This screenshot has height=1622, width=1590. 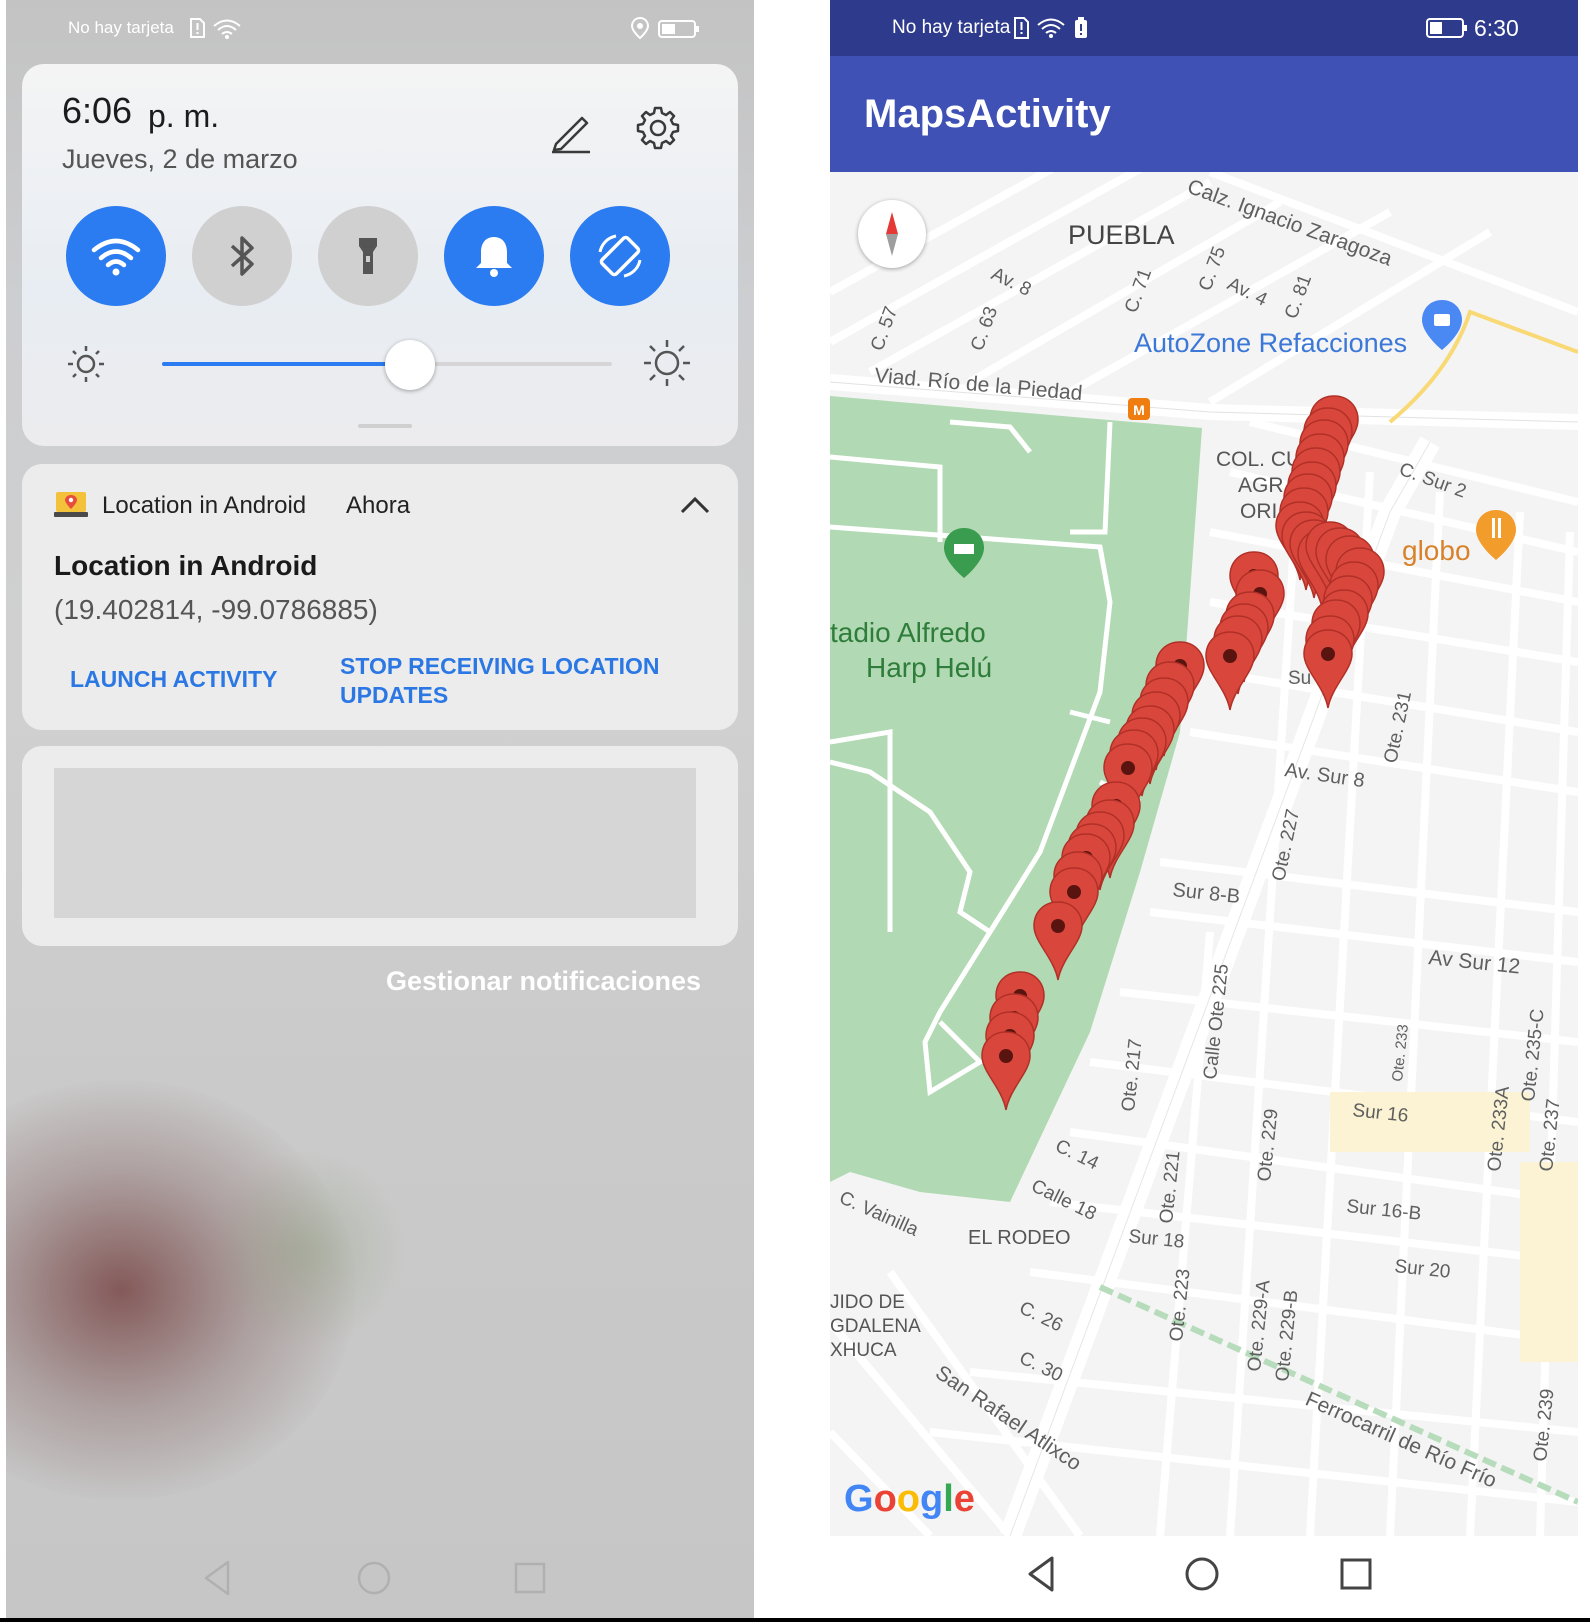 I want to click on compass-button, so click(x=892, y=234).